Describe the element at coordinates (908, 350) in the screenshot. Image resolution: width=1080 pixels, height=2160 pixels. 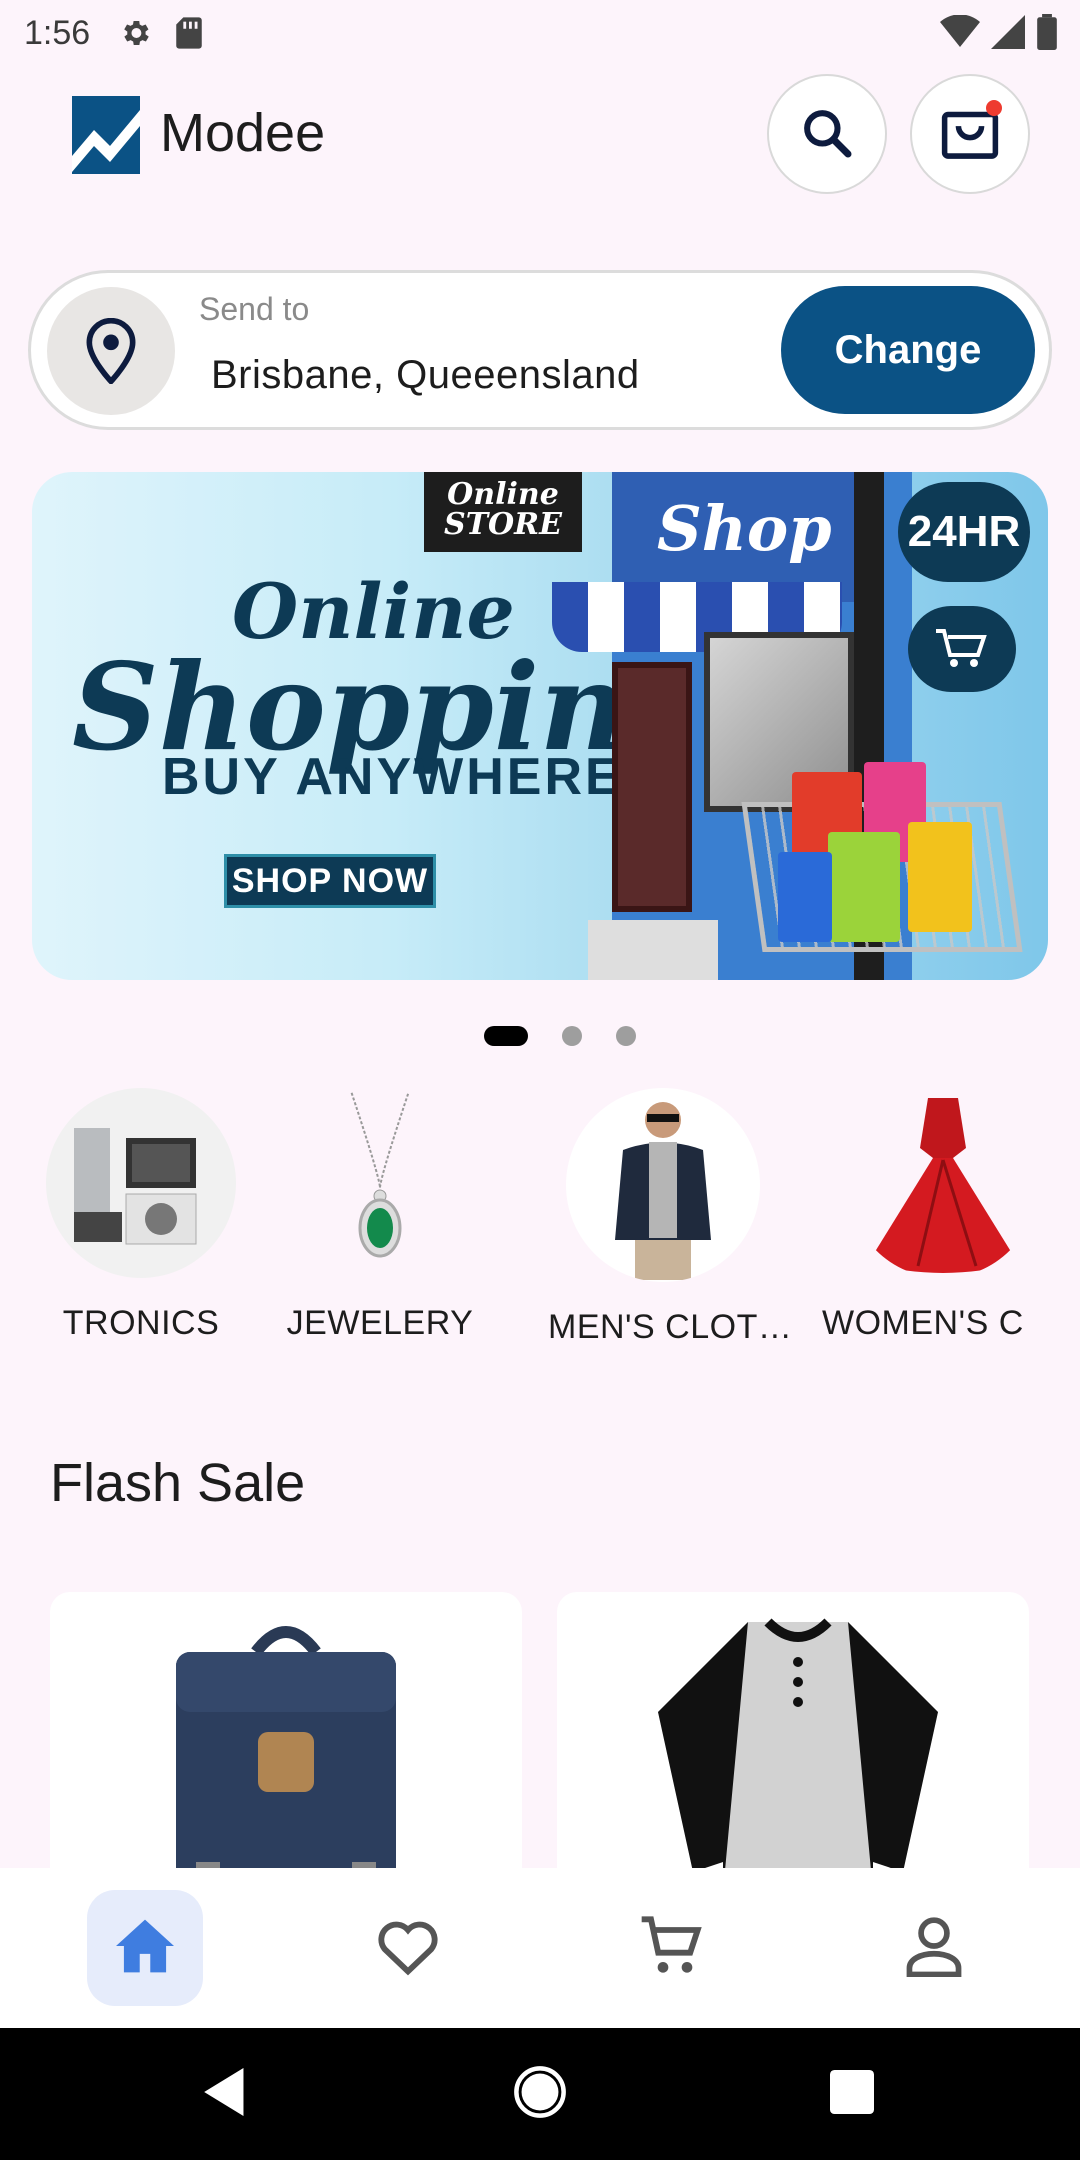
I see `change-location-button: Change` at that location.